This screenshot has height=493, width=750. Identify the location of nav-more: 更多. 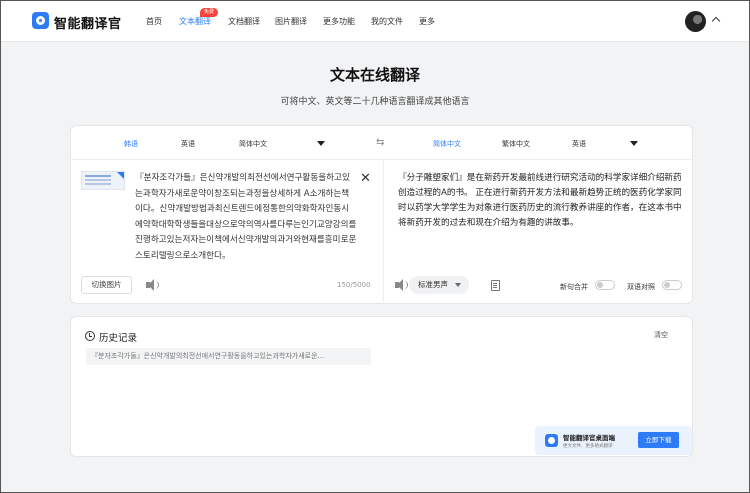
(427, 21).